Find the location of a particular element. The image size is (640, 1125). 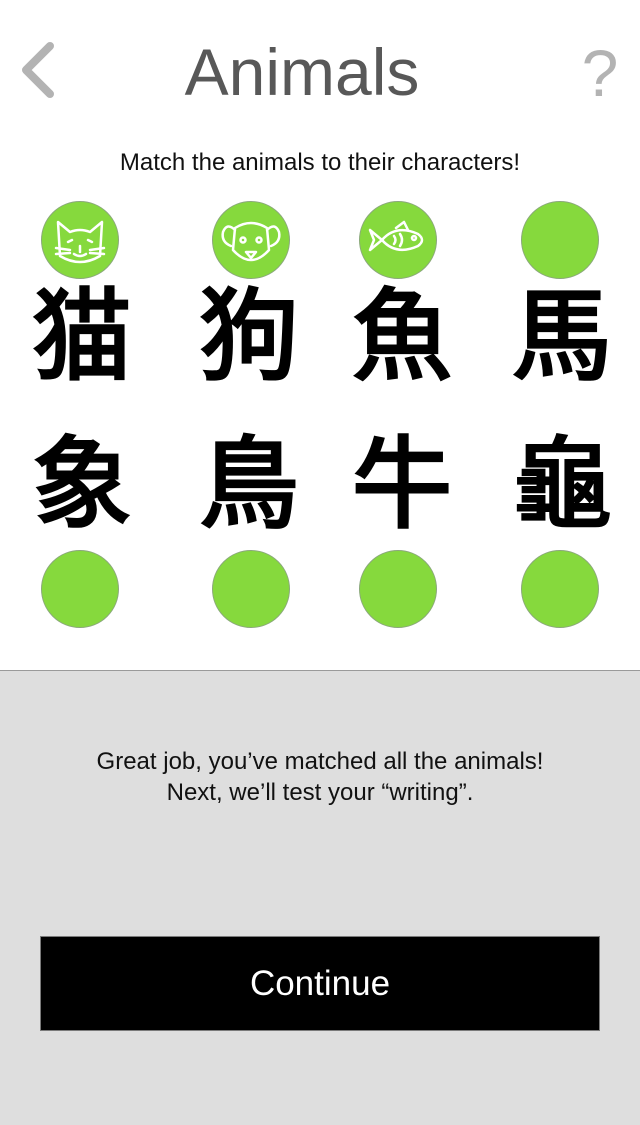

kanji-fish: 魚 is located at coordinates (402, 337).